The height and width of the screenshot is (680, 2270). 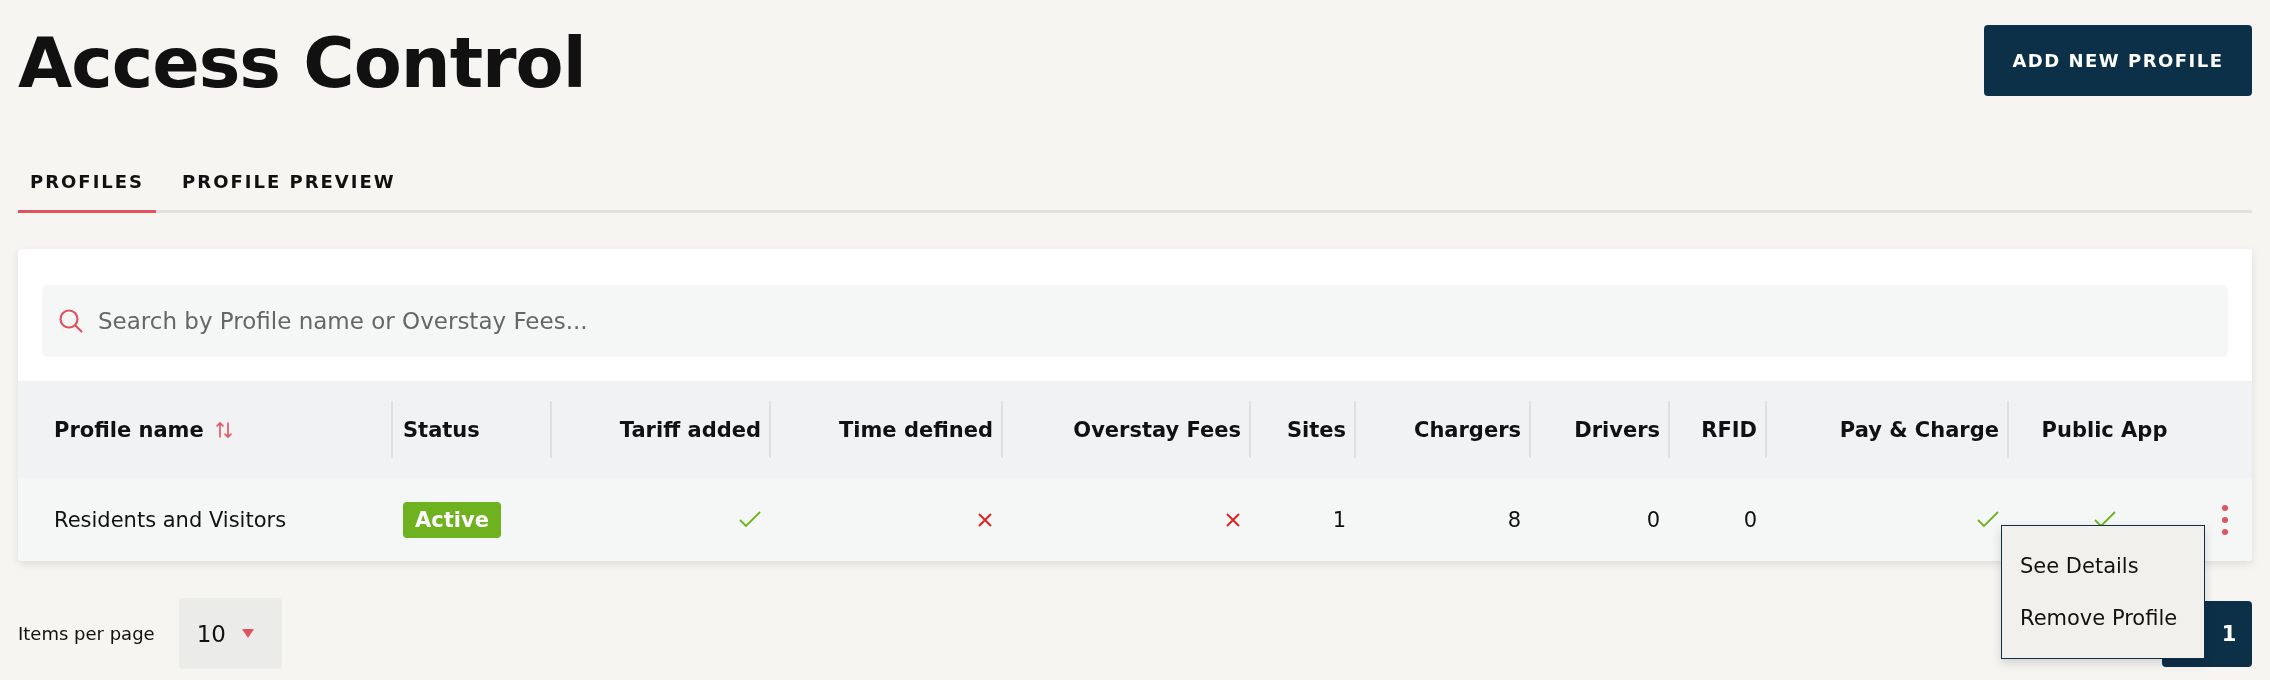 I want to click on column-header: Sites, so click(x=1316, y=429).